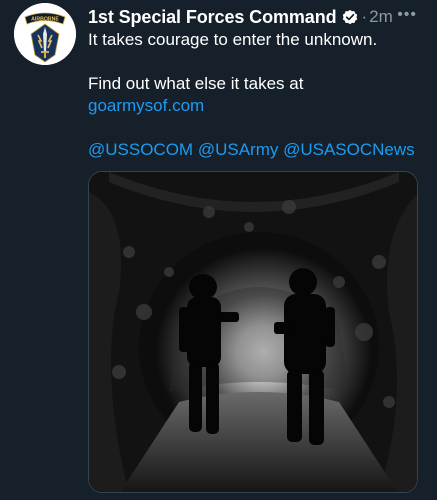 This screenshot has height=500, width=437. Describe the element at coordinates (257, 150) in the screenshot. I see `mentions-links: @USSOCOM @USArmy @USASOCNews` at that location.